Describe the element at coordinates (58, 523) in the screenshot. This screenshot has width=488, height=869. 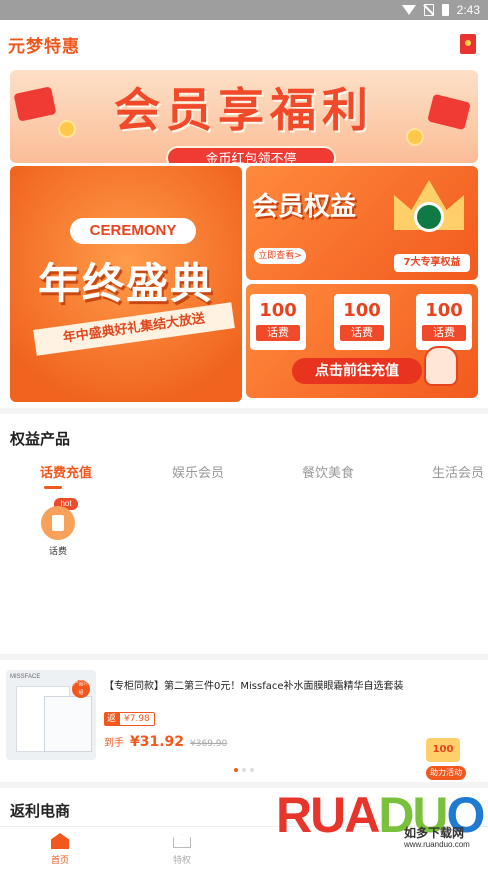
I see `phone-bill-icon` at that location.